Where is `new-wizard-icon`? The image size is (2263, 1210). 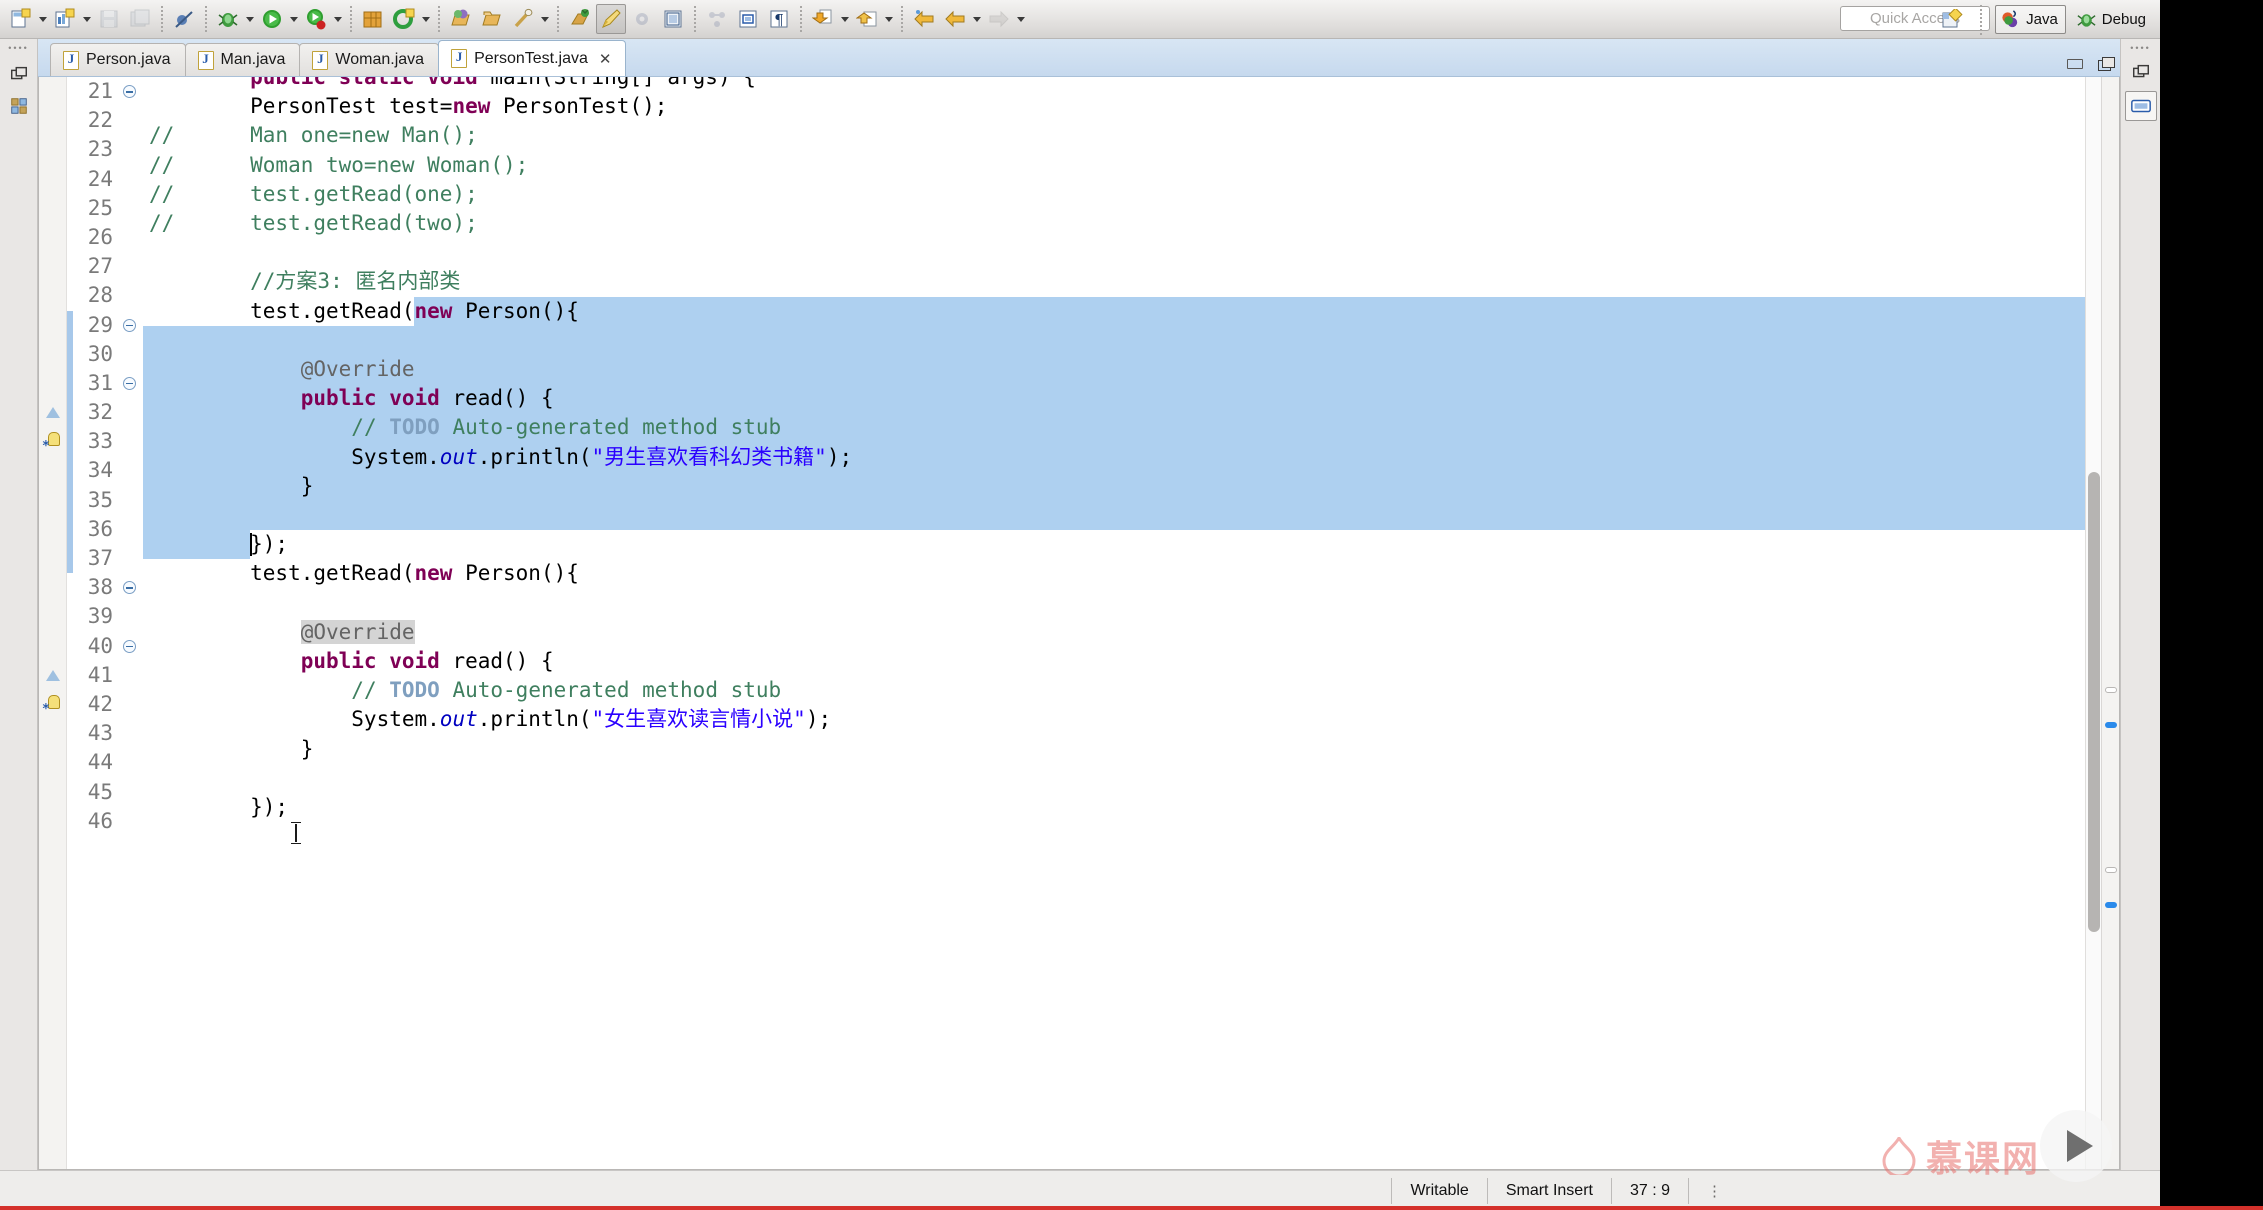 new-wizard-icon is located at coordinates (65, 19).